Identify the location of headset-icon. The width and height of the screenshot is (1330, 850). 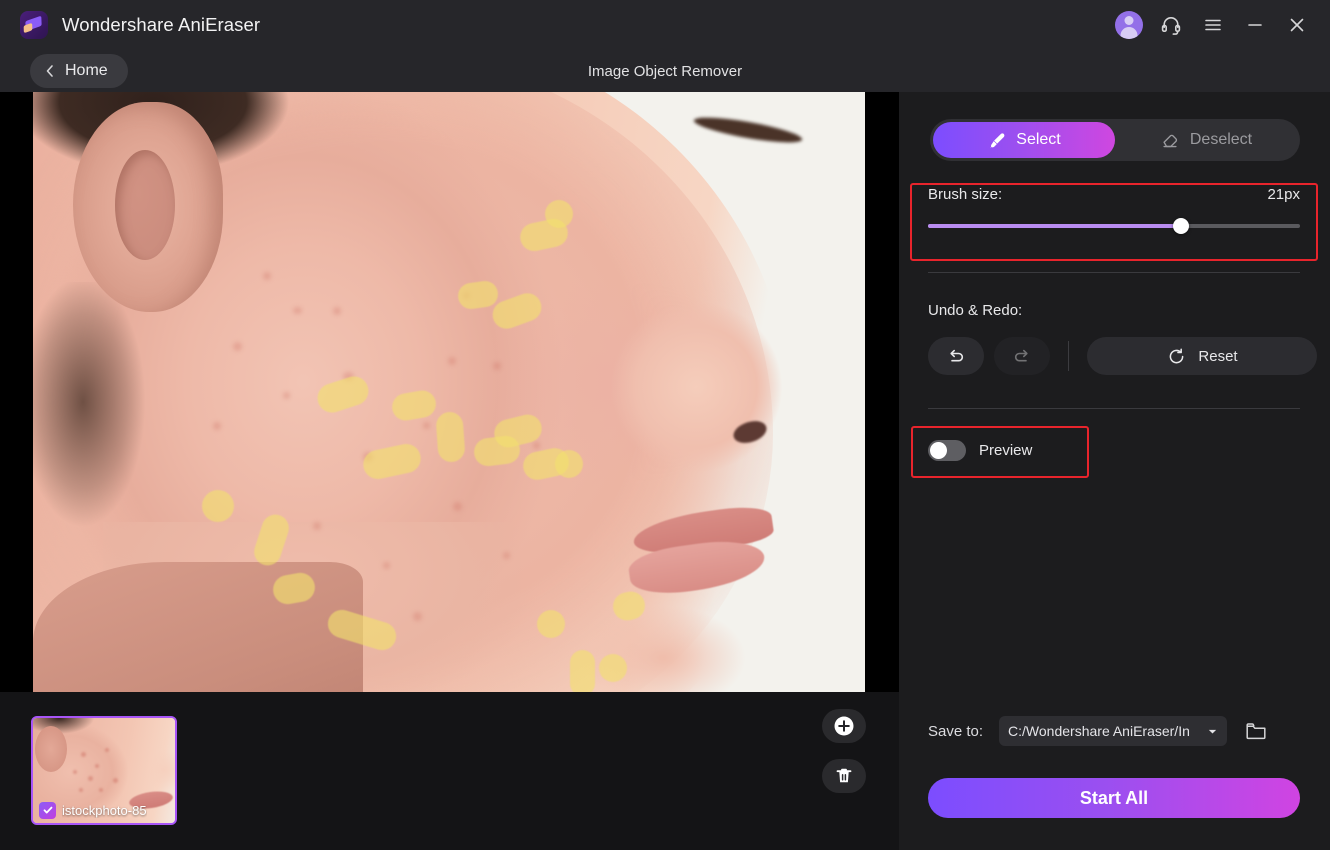
(1171, 26).